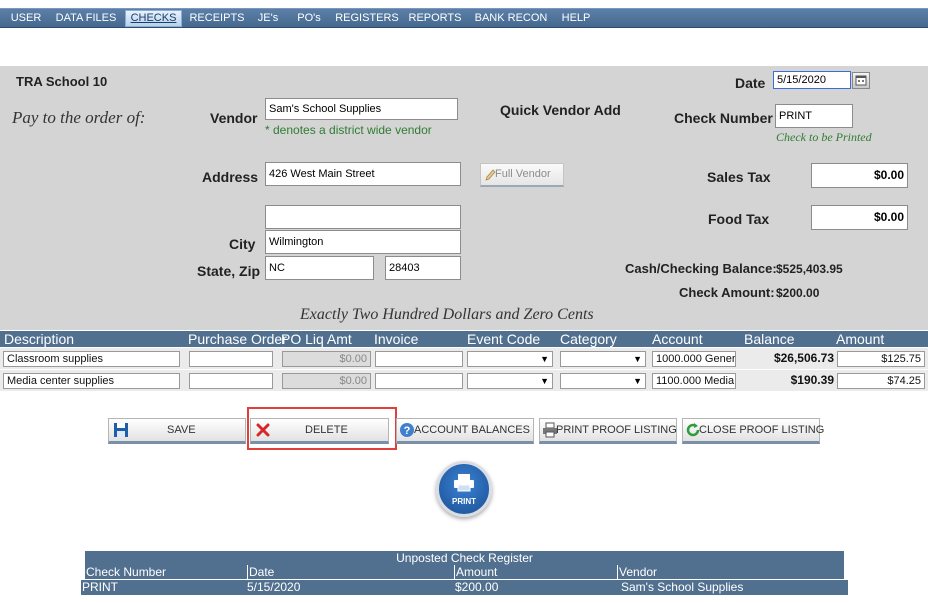  I want to click on nav-help: HELP, so click(576, 18).